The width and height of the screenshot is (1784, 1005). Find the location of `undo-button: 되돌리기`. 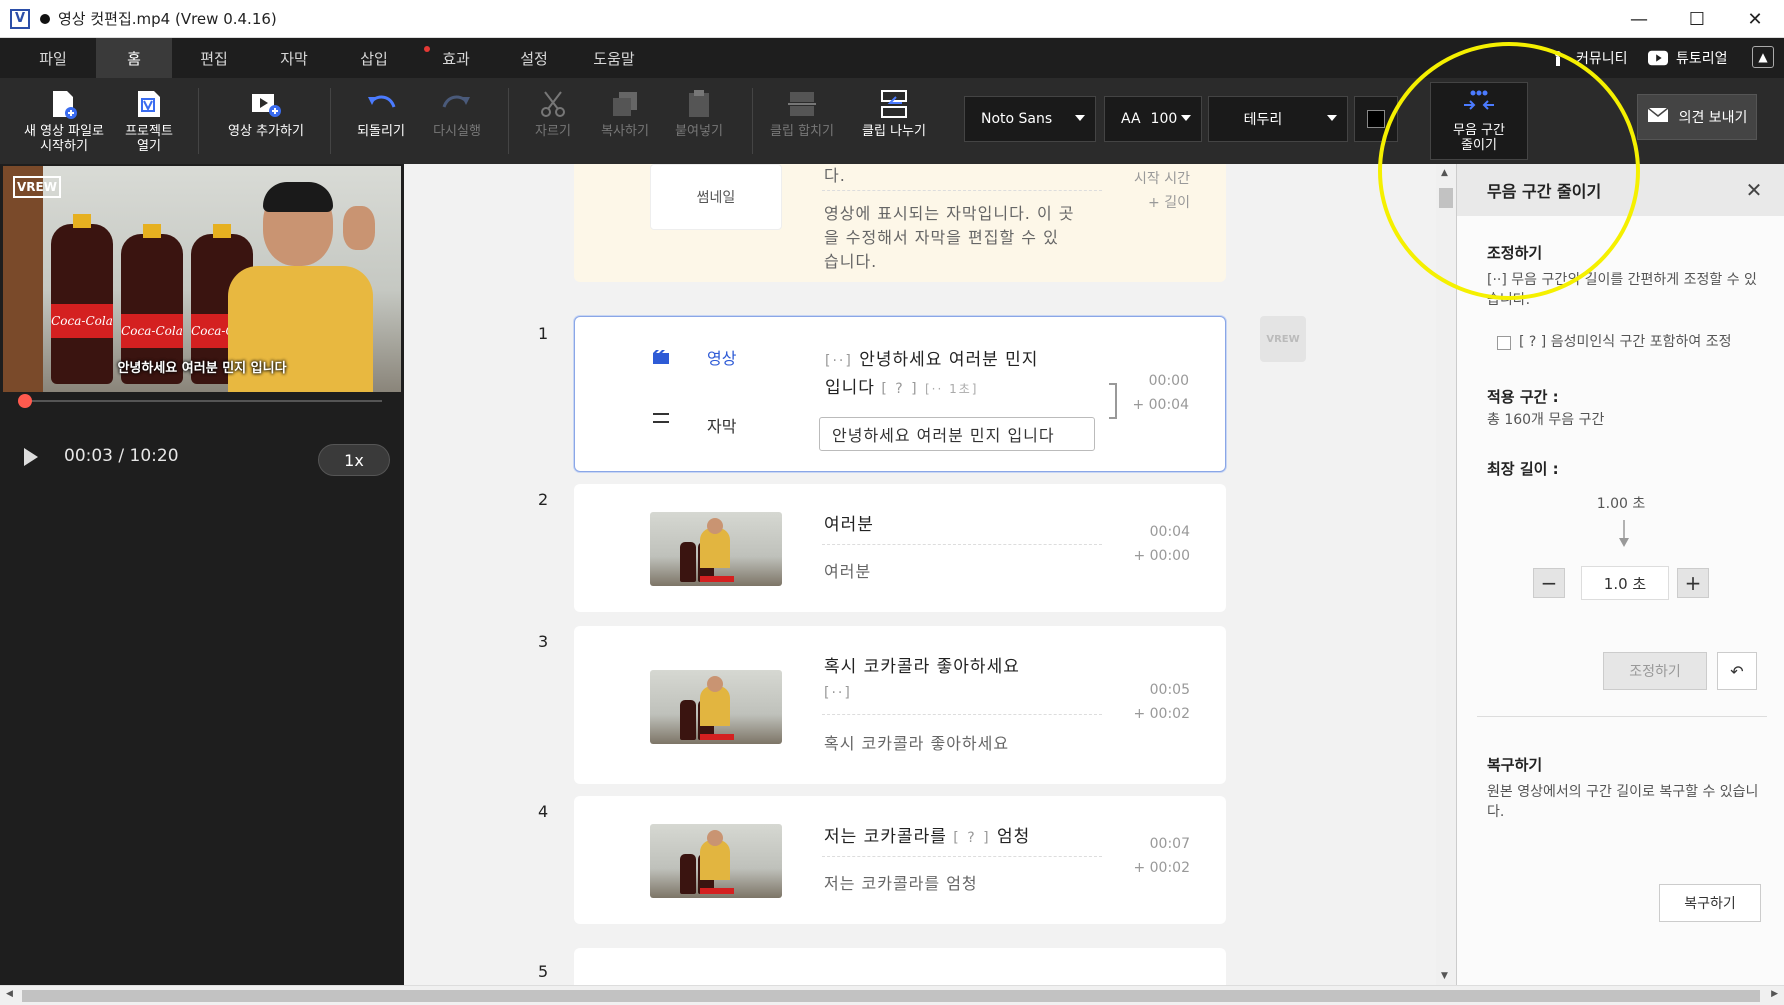

undo-button: 되돌리기 is located at coordinates (381, 113).